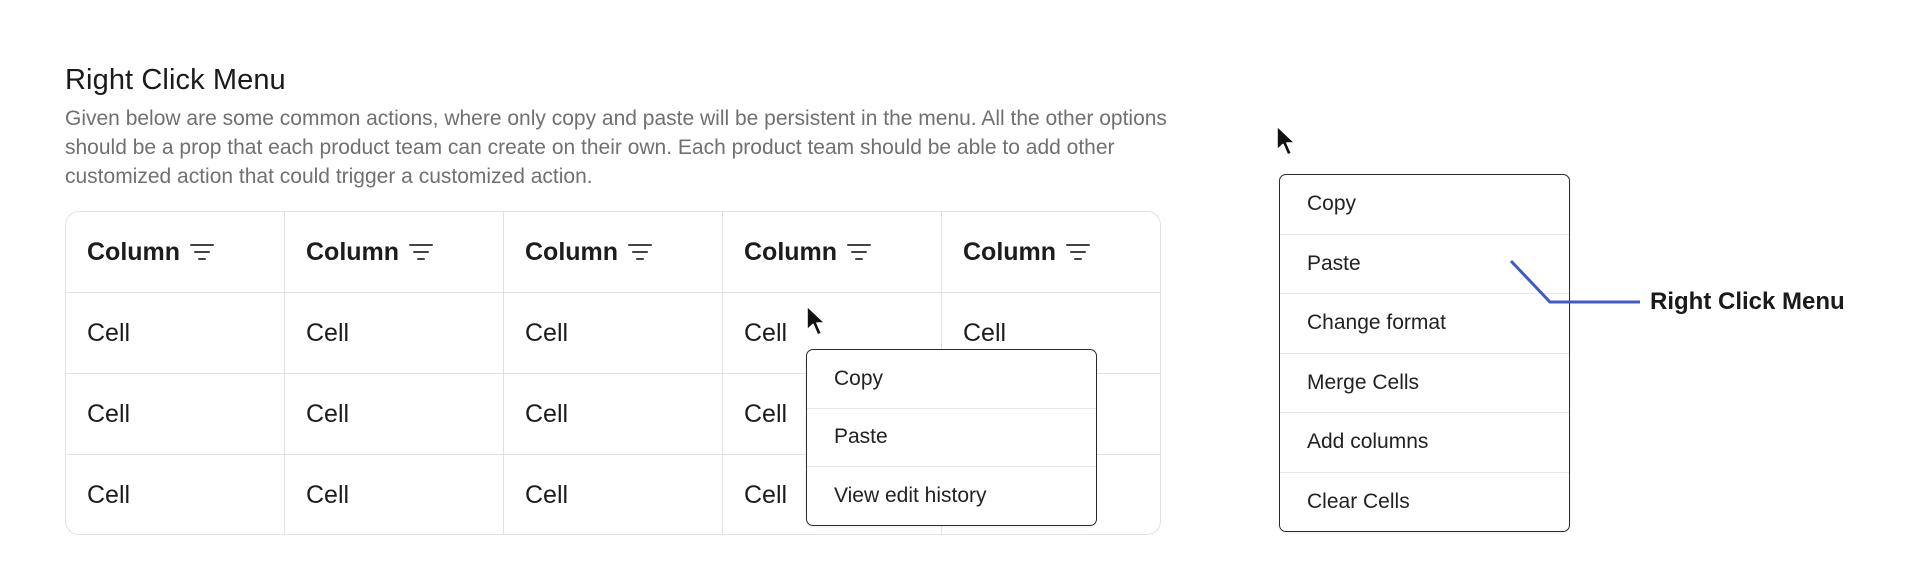  Describe the element at coordinates (951, 496) in the screenshot. I see `menu-item-view-edit-history: View edit history` at that location.